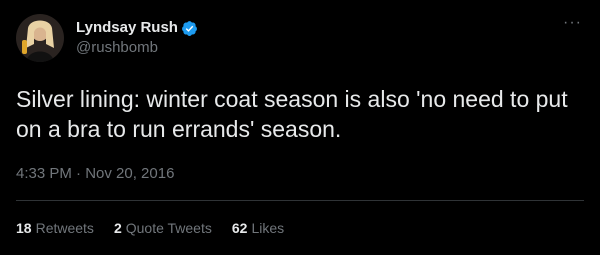 The image size is (600, 255). Describe the element at coordinates (137, 48) in the screenshot. I see `handle: @rushbomb` at that location.